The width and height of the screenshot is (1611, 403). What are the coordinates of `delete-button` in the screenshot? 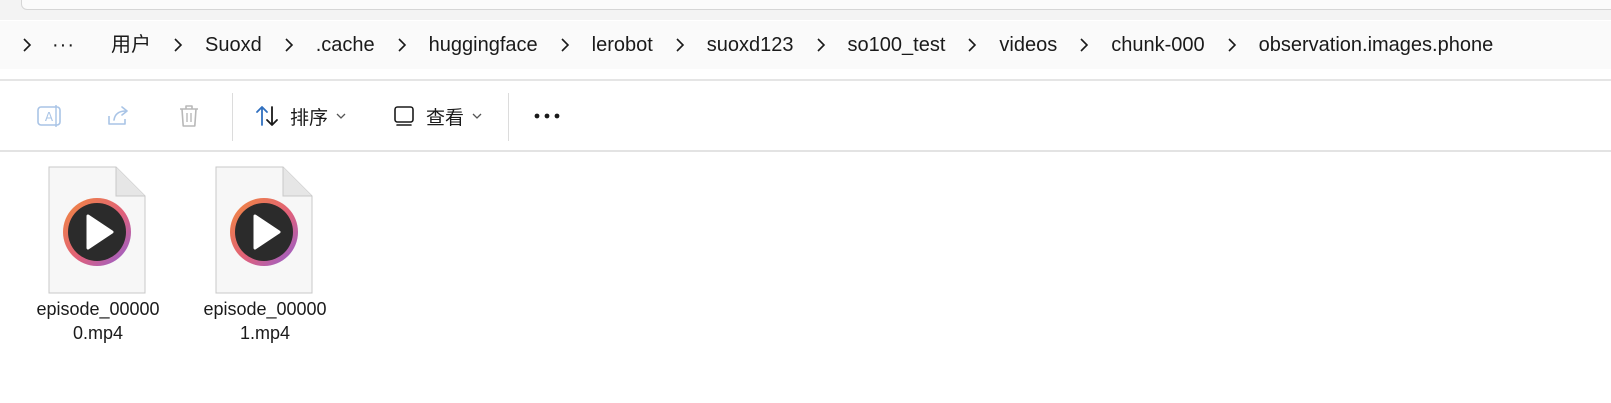 It's located at (189, 116).